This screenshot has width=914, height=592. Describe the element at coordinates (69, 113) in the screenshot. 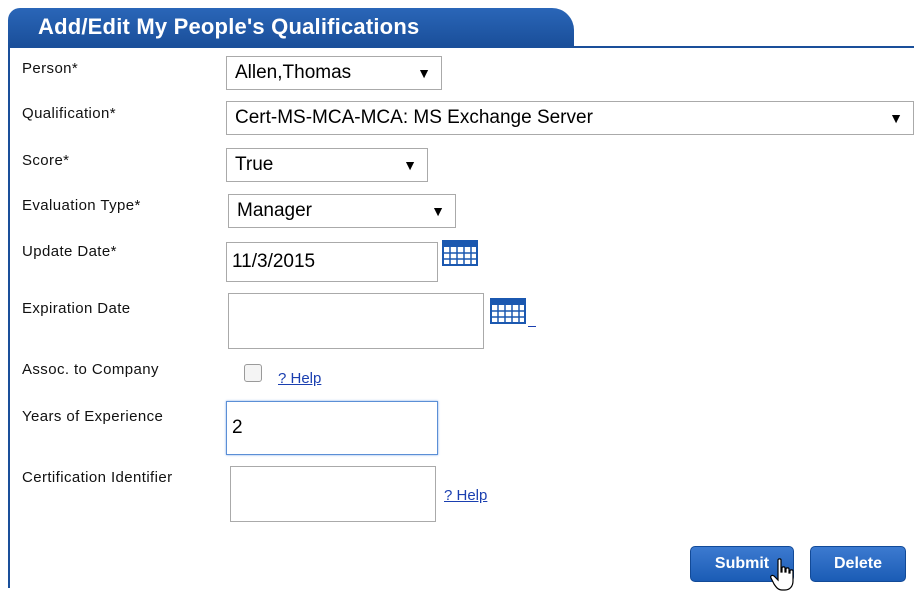

I see `qualification-label: Qualification*` at that location.